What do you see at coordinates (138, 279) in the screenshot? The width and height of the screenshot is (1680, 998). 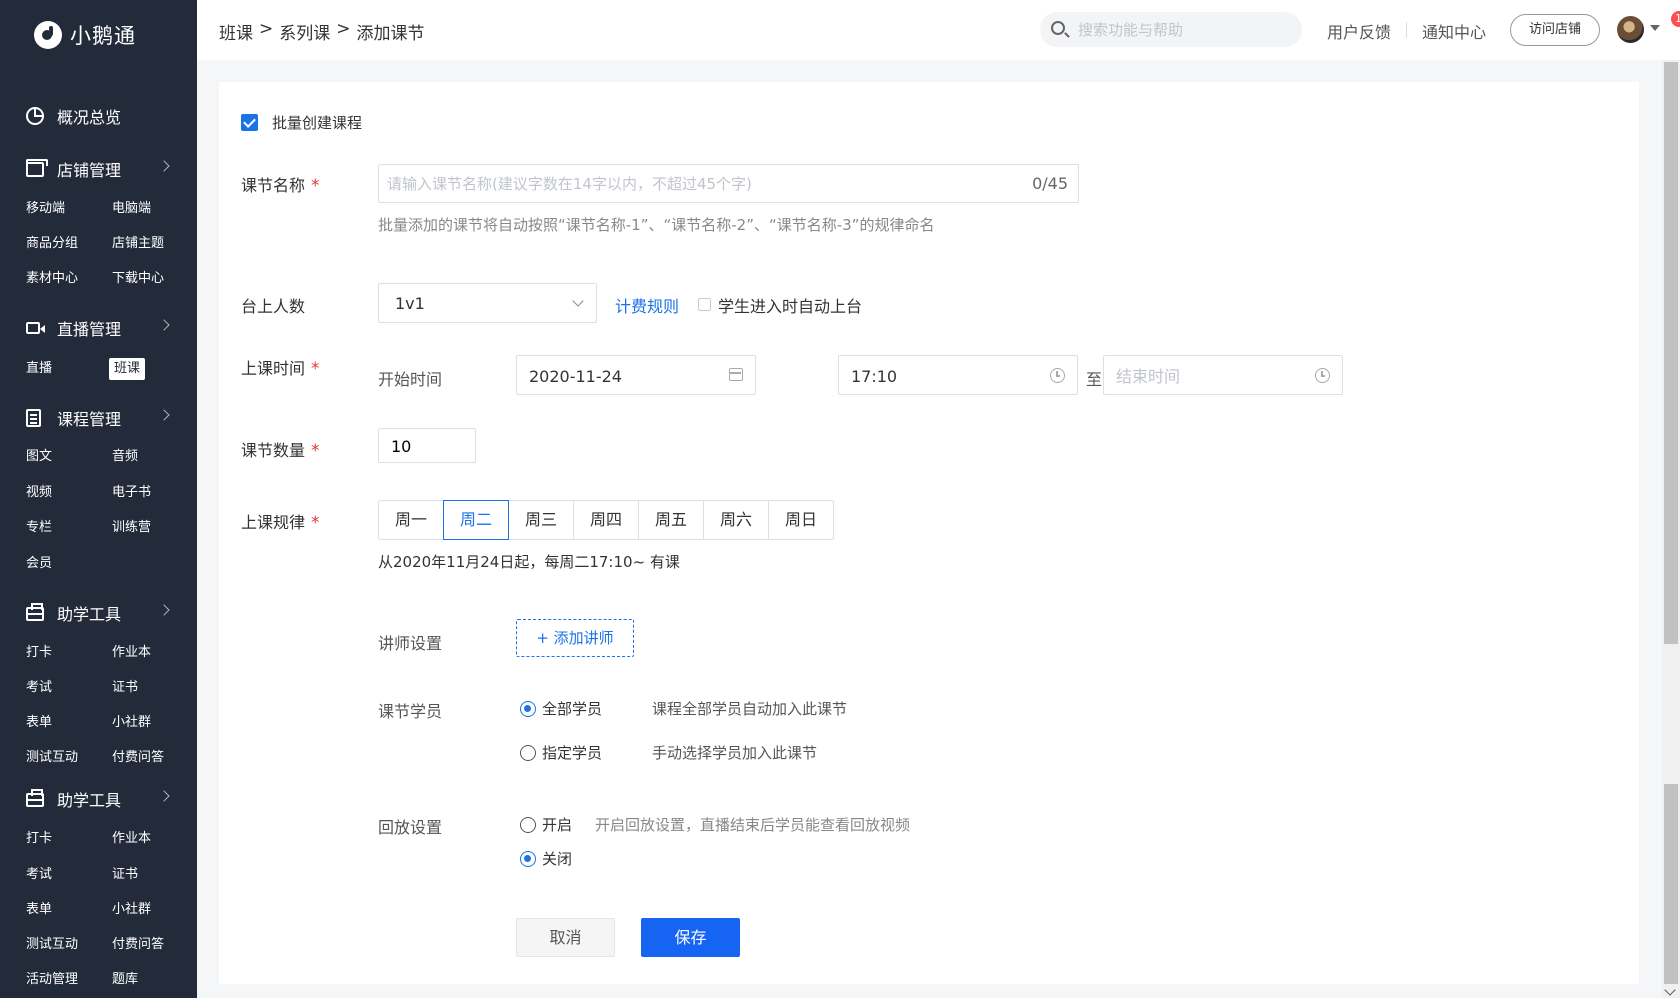 I see `sidebar-item-downloads: 下载中心` at bounding box center [138, 279].